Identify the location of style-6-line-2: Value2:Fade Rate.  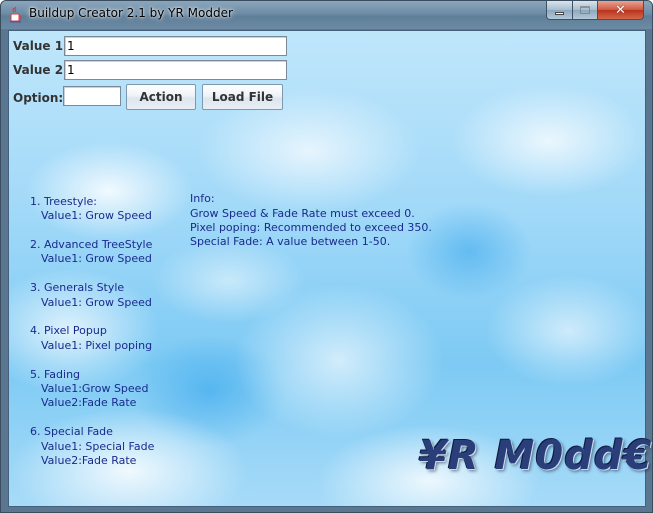
(89, 460).